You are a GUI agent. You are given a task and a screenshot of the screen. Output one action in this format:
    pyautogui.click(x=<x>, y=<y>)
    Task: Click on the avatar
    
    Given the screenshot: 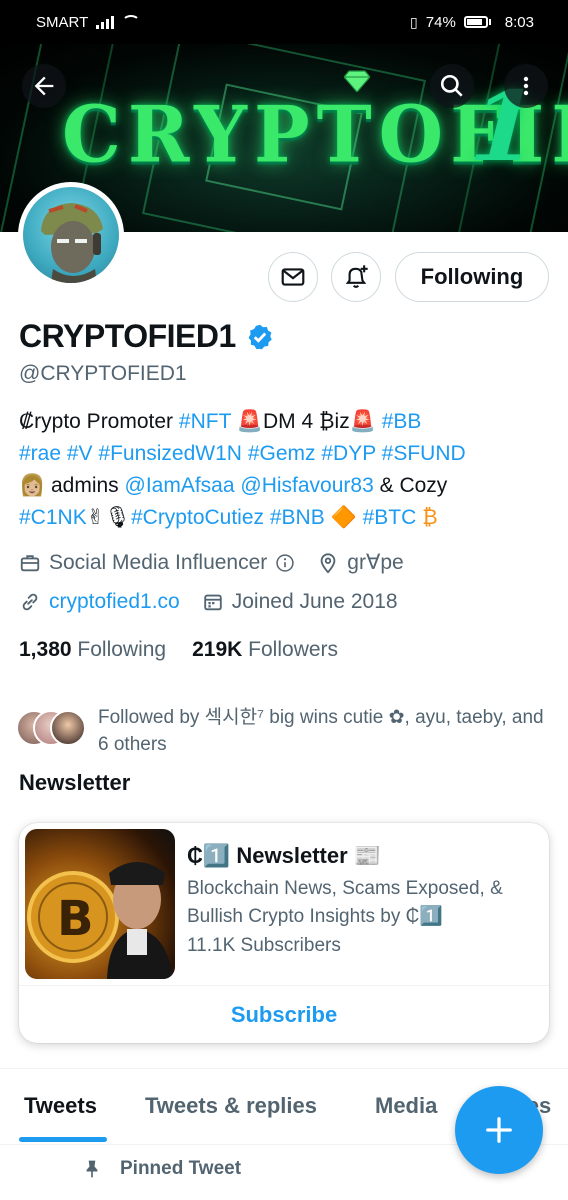 What is the action you would take?
    pyautogui.click(x=71, y=235)
    